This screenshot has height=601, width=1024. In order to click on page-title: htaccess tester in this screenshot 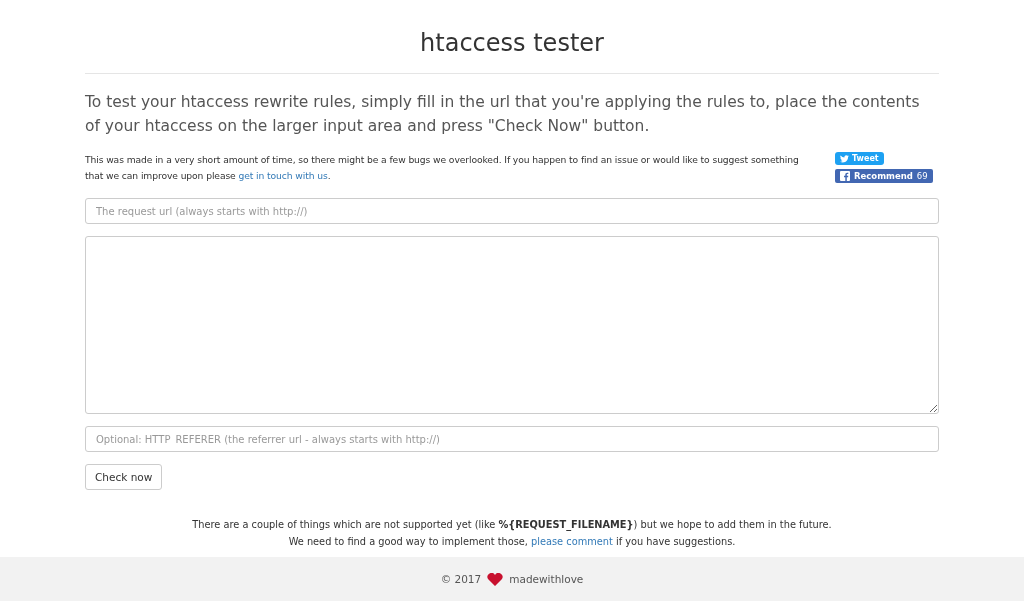, I will do `click(512, 50)`.